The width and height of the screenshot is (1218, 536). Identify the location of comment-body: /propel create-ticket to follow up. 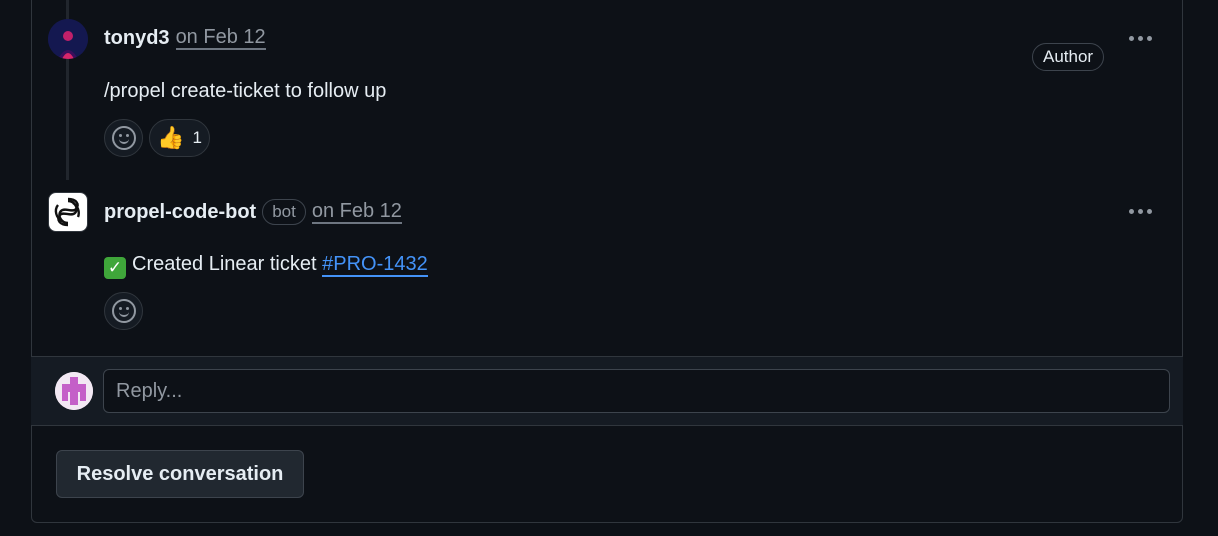
(245, 91).